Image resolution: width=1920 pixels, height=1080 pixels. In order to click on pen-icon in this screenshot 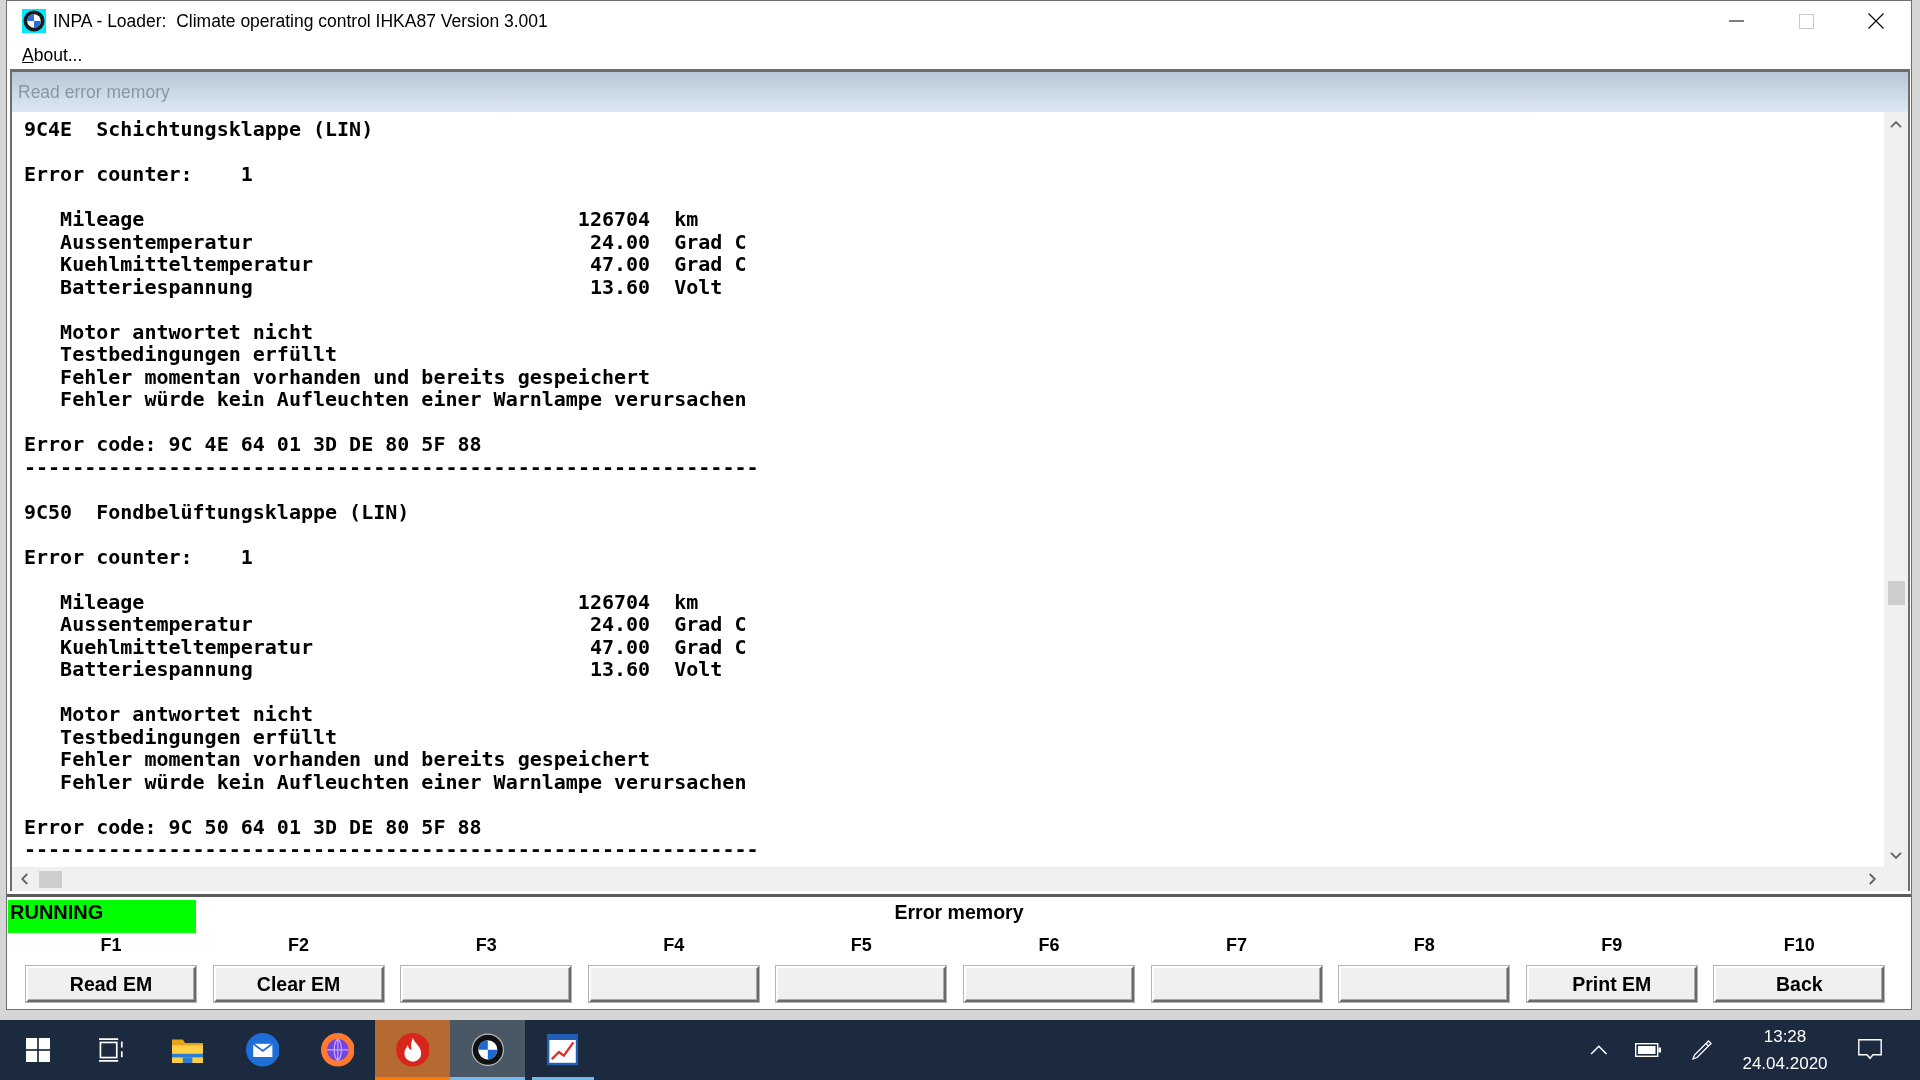, I will do `click(1702, 1050)`.